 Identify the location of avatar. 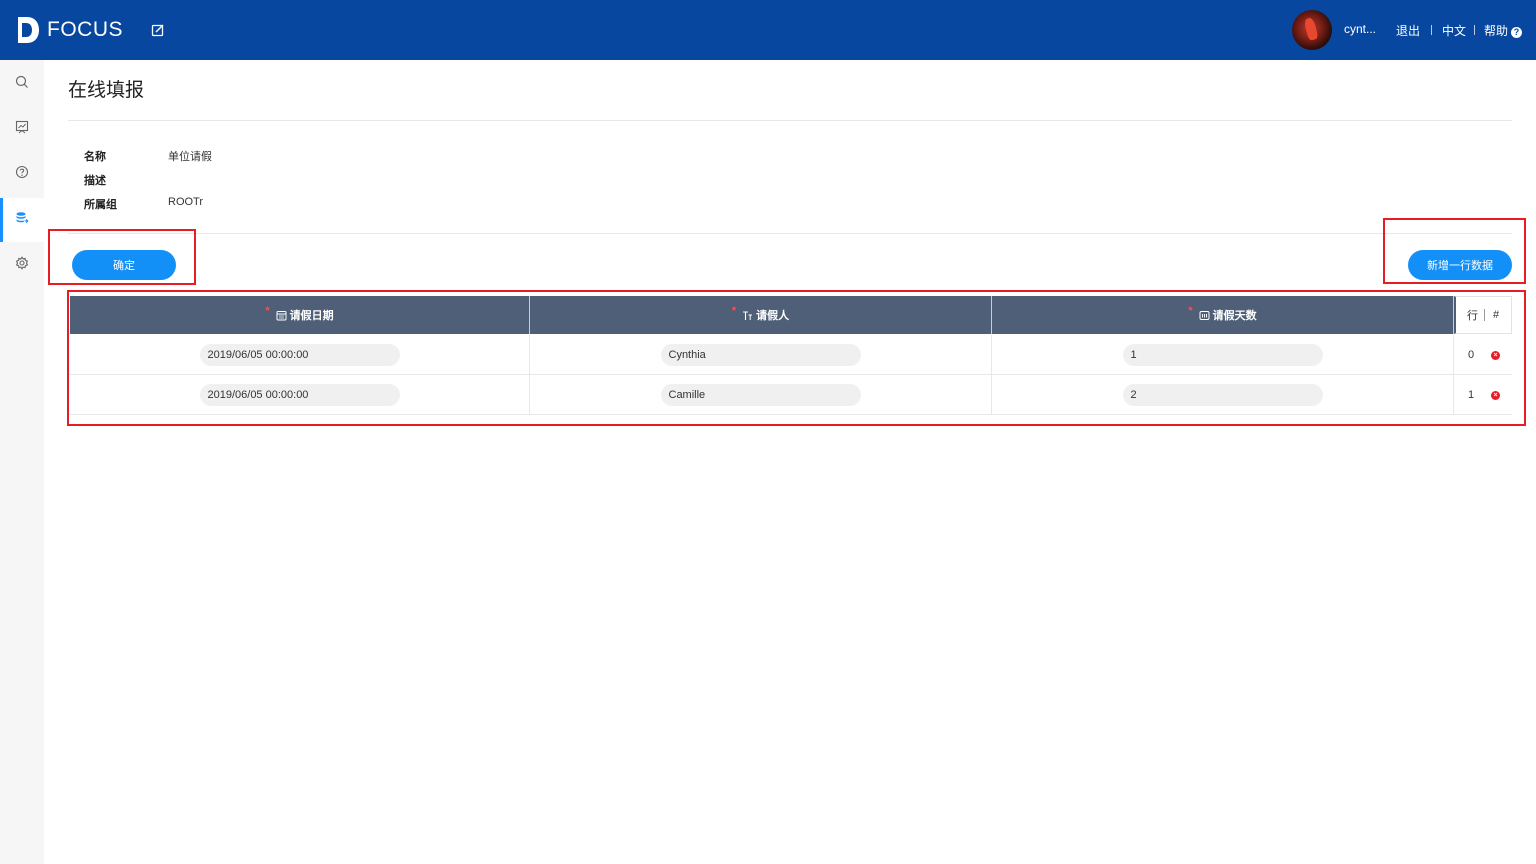
(1312, 30).